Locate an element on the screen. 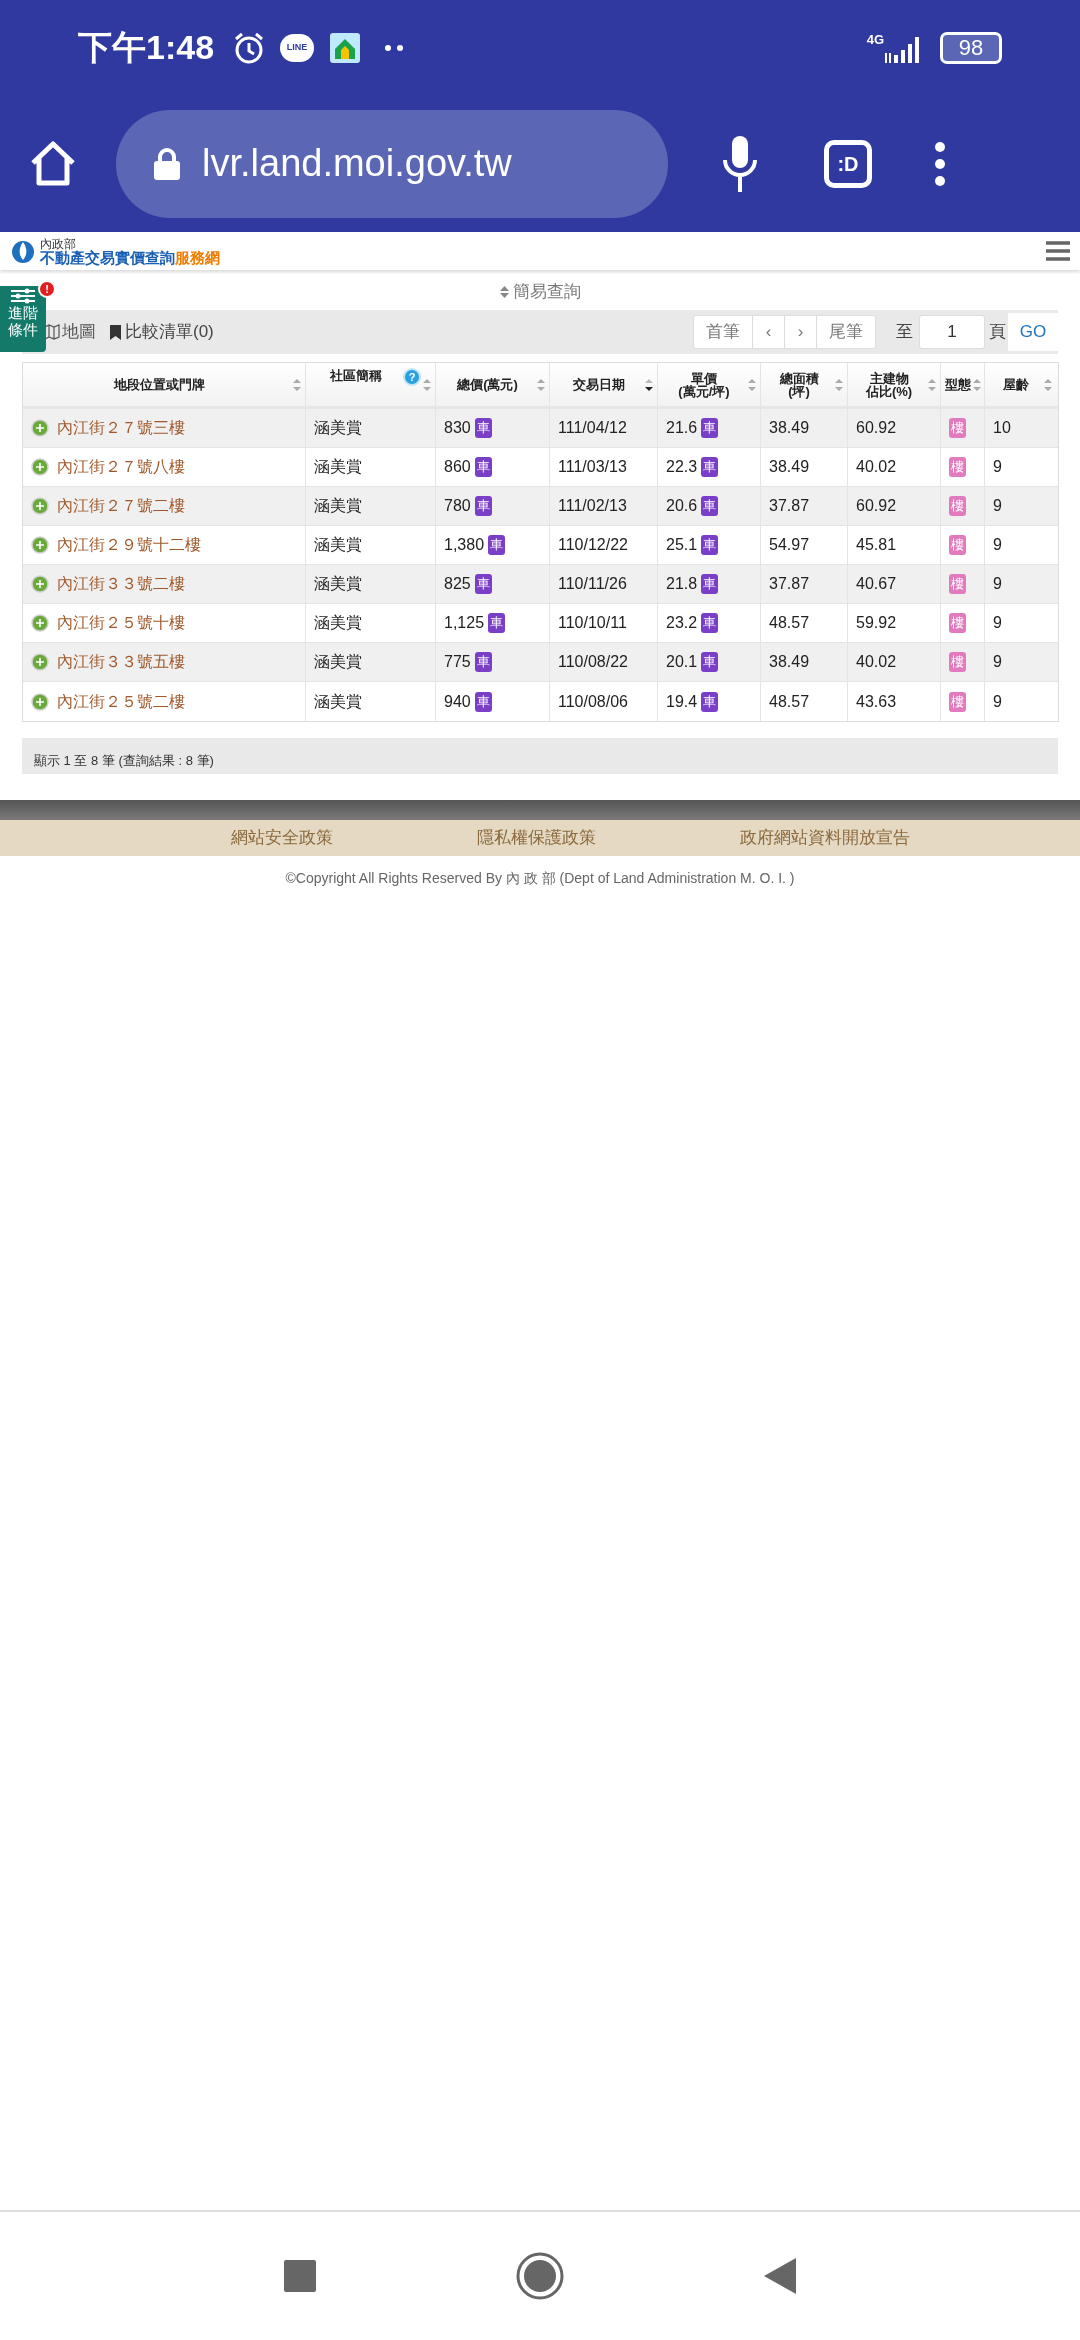  menu-icon is located at coordinates (1058, 251).